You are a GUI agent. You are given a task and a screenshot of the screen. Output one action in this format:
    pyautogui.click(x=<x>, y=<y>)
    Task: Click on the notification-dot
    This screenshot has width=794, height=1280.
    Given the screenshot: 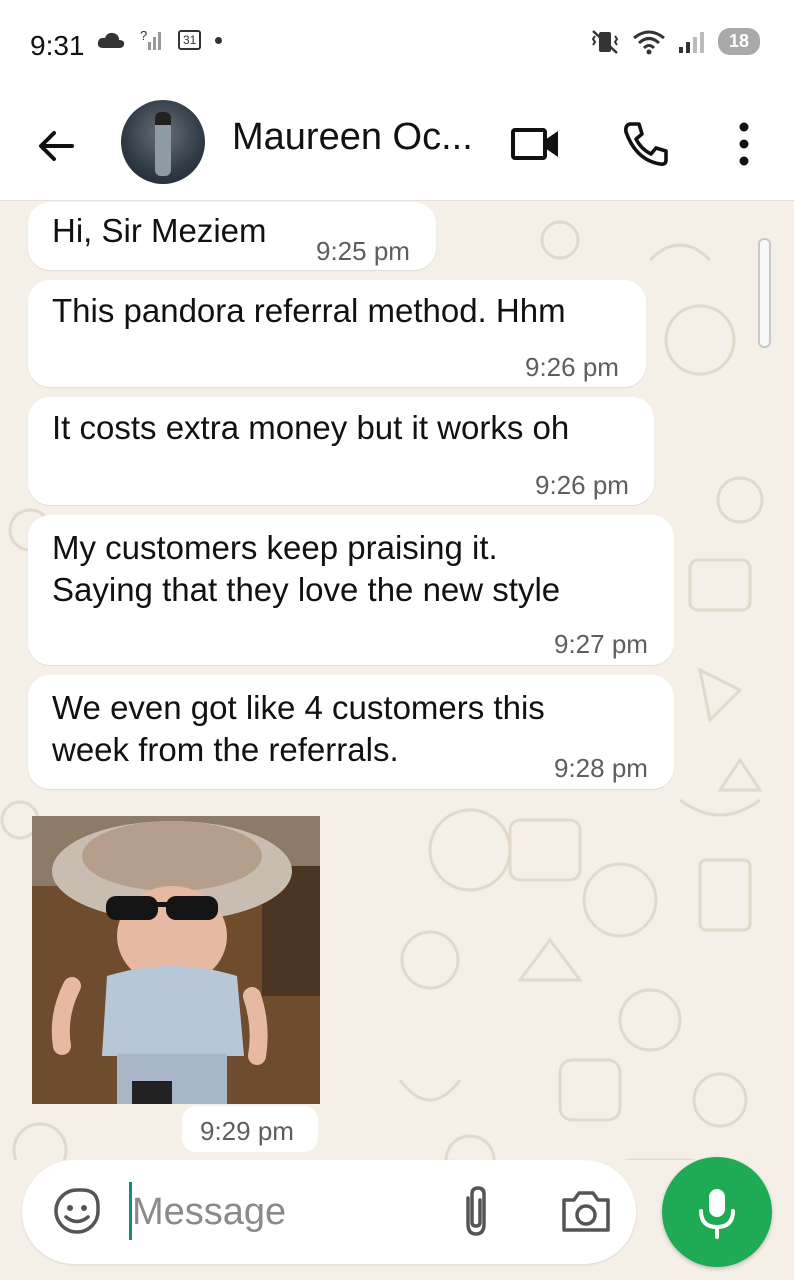 What is the action you would take?
    pyautogui.click(x=219, y=40)
    